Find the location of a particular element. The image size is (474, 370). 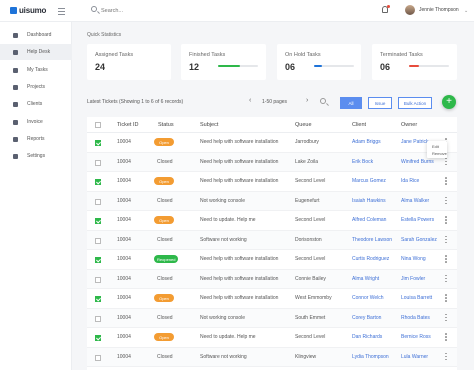

column-header-status: Status is located at coordinates (166, 125).